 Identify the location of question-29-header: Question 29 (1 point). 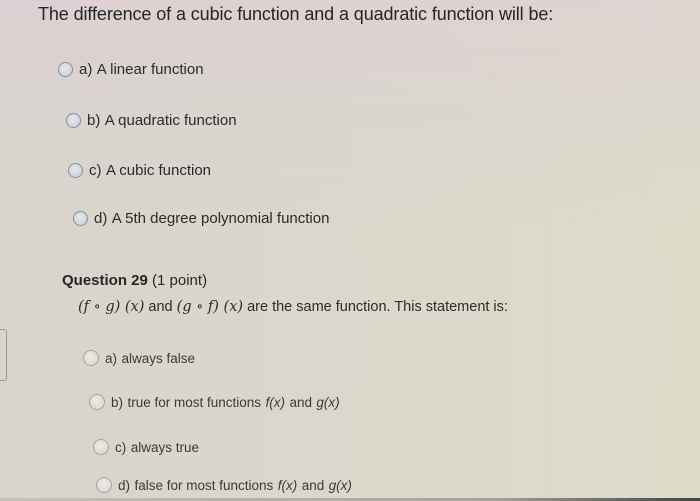
(134, 280).